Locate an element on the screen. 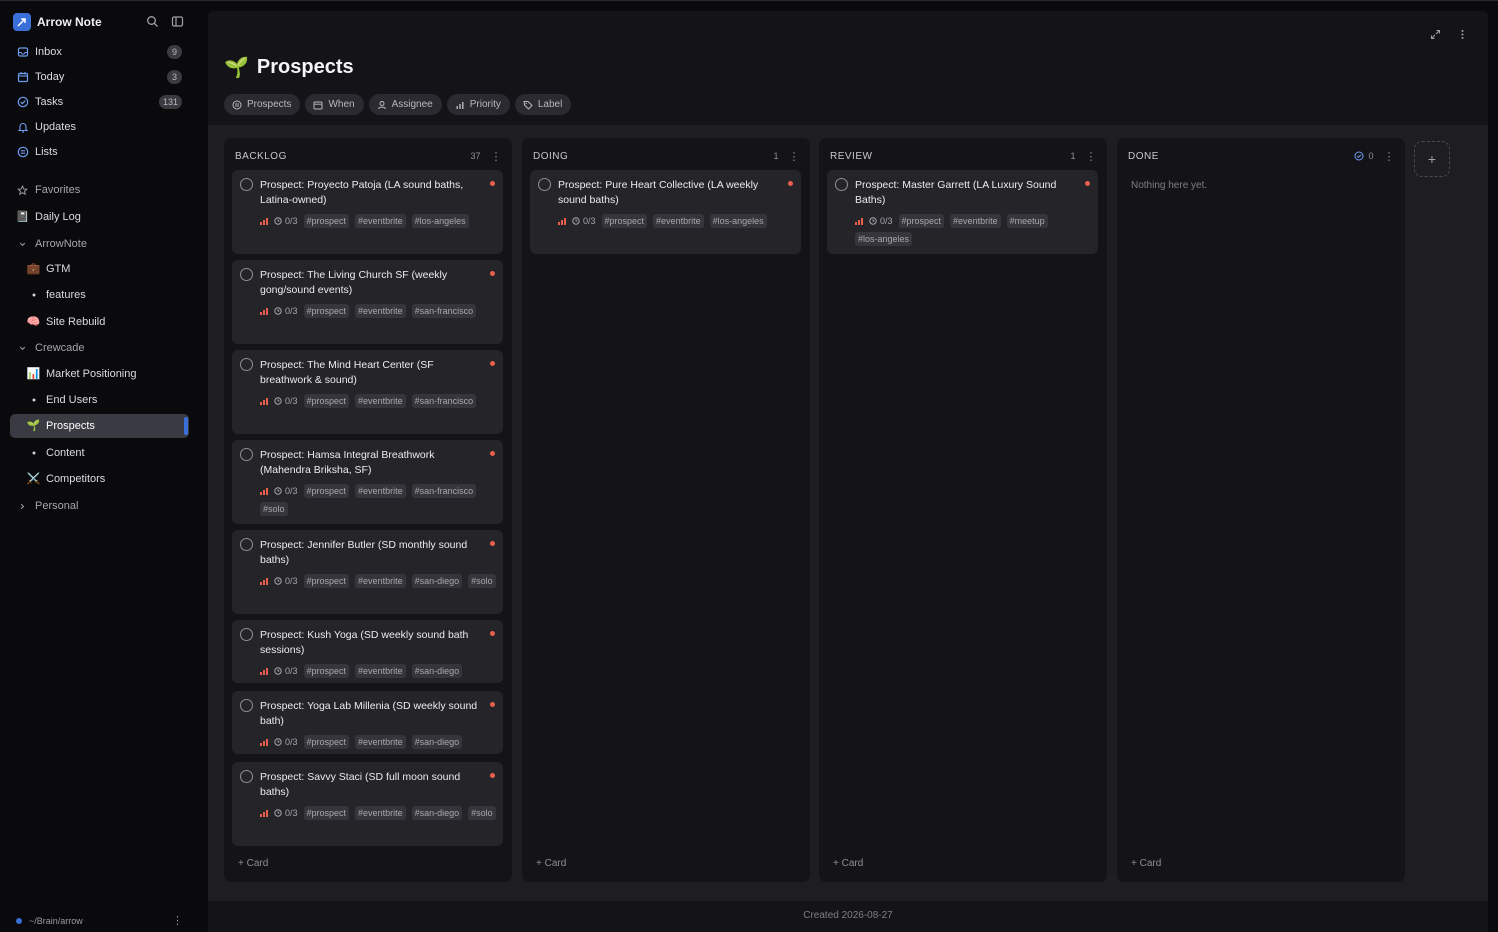 The width and height of the screenshot is (1498, 932). tree-group-crewcade: Crewcade is located at coordinates (99, 348).